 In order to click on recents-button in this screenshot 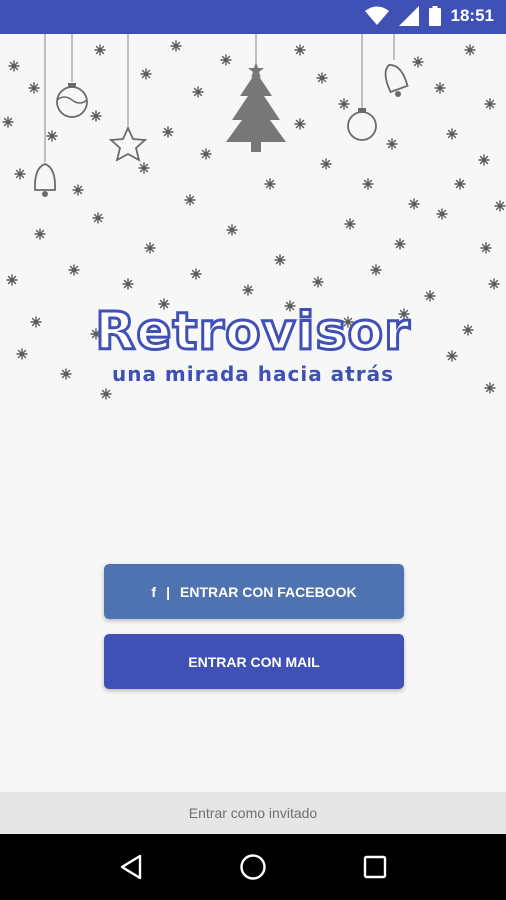, I will do `click(375, 867)`.